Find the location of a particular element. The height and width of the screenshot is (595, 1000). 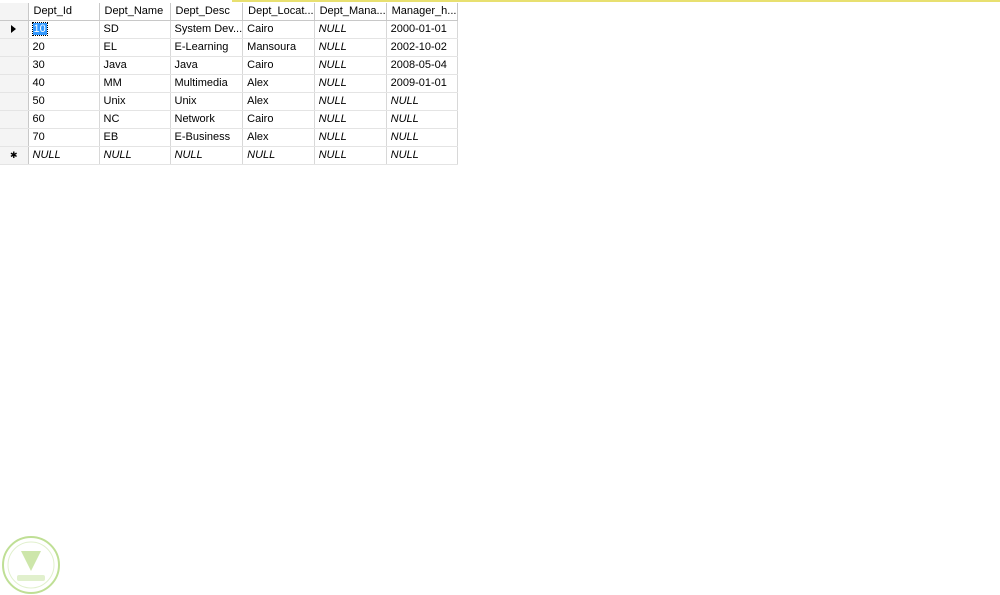

cell: 50 is located at coordinates (64, 101).